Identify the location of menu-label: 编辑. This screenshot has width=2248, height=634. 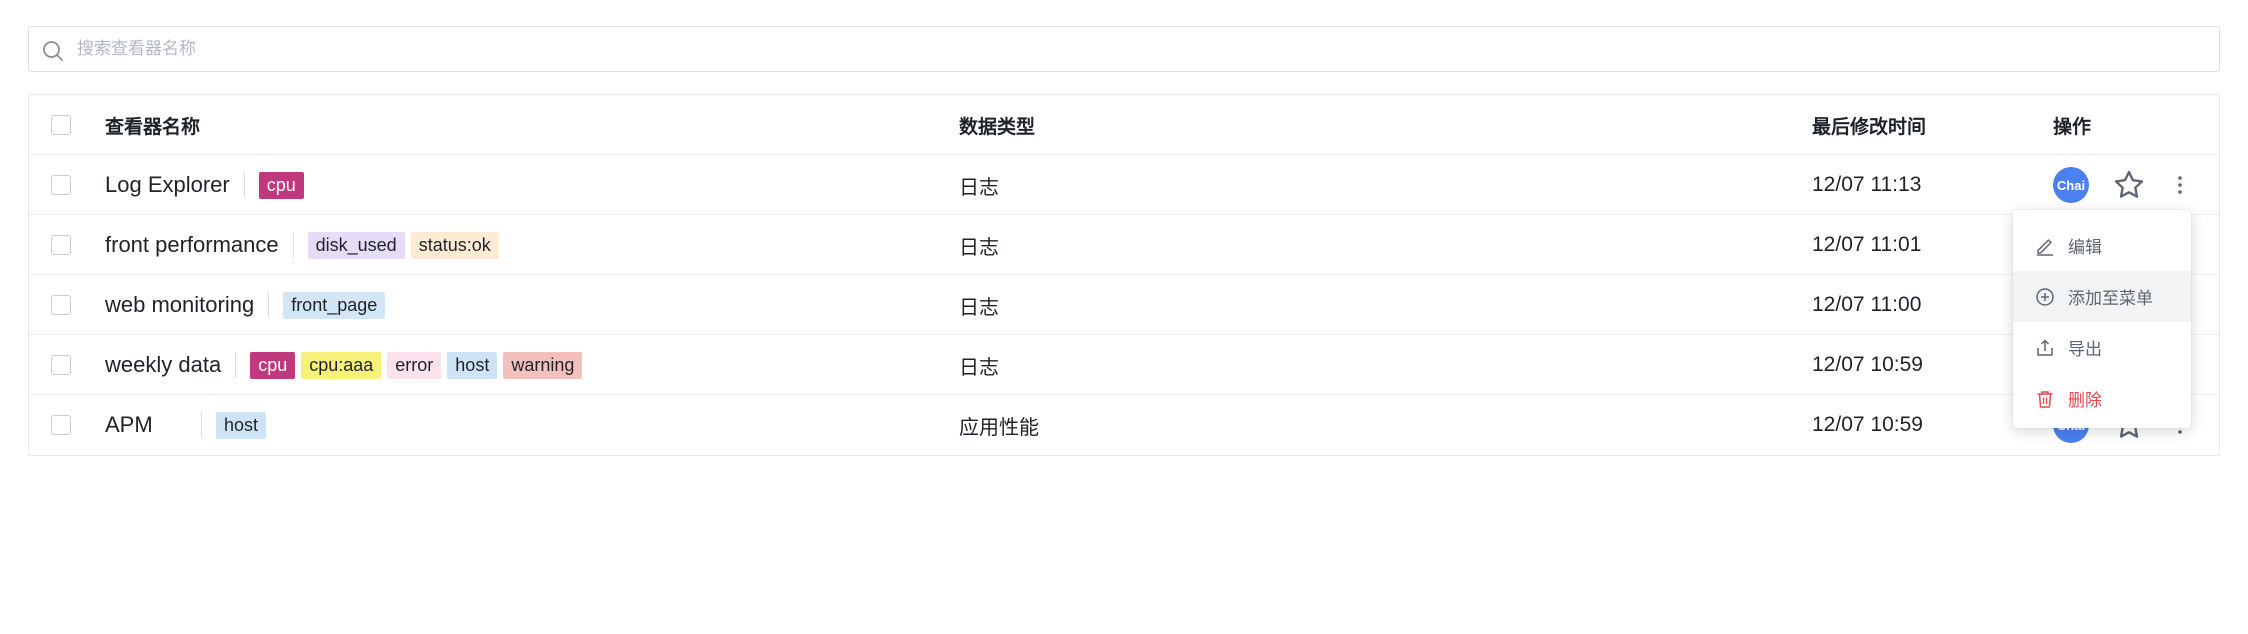
(2085, 248).